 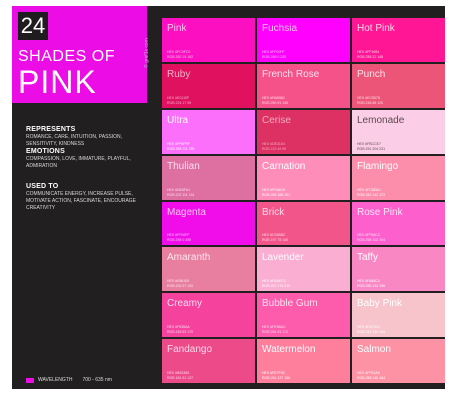 What do you see at coordinates (179, 74) in the screenshot?
I see `swatch-name: Ruby` at bounding box center [179, 74].